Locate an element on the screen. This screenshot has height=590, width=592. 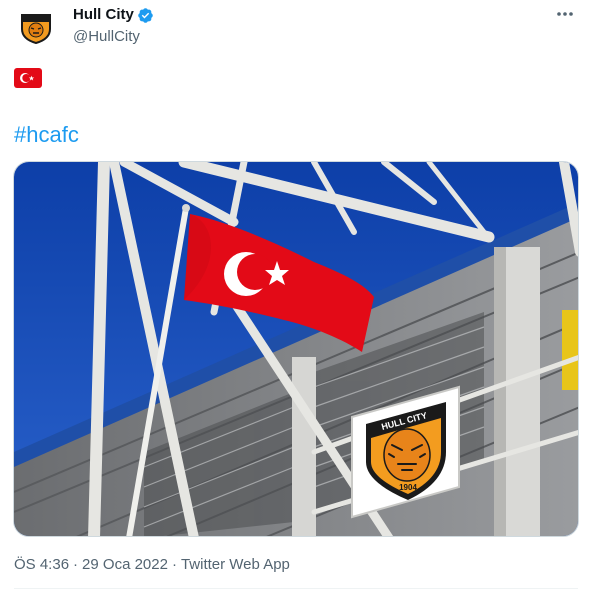
author-name: Hull City is located at coordinates (103, 15).